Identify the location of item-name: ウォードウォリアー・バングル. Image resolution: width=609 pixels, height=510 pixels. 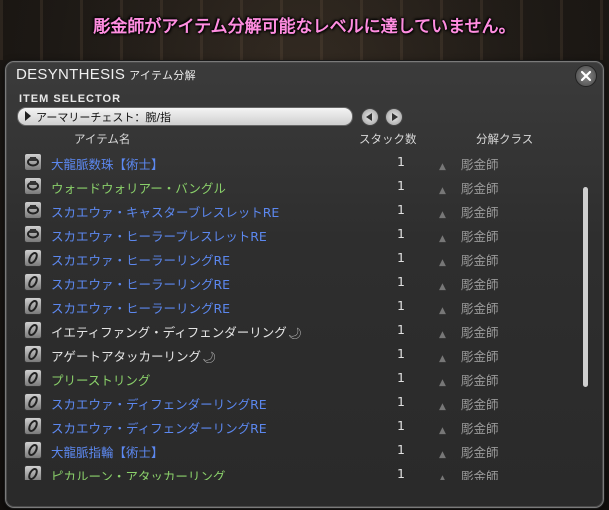
(138, 188).